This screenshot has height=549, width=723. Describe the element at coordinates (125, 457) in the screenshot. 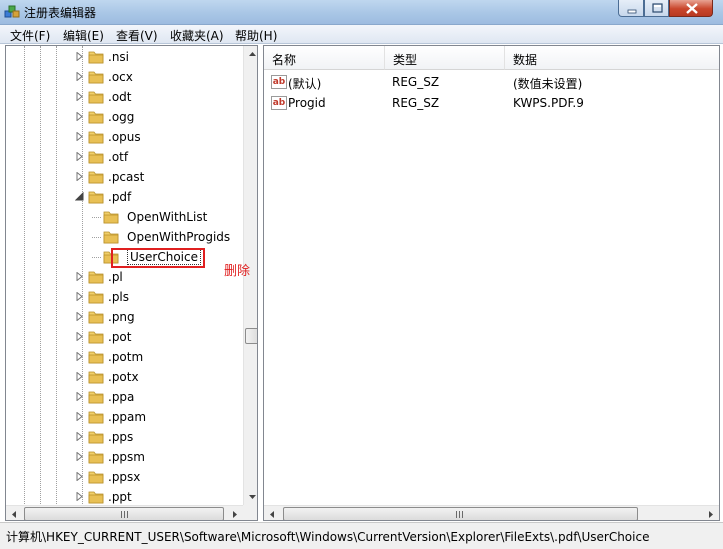

I see `tree-item: .ppsm` at that location.